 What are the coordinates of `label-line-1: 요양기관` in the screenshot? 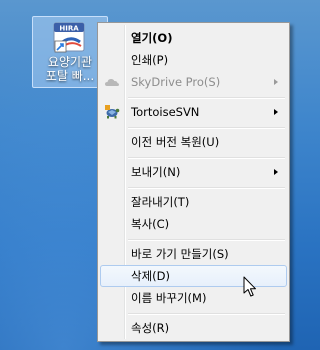 It's located at (70, 62).